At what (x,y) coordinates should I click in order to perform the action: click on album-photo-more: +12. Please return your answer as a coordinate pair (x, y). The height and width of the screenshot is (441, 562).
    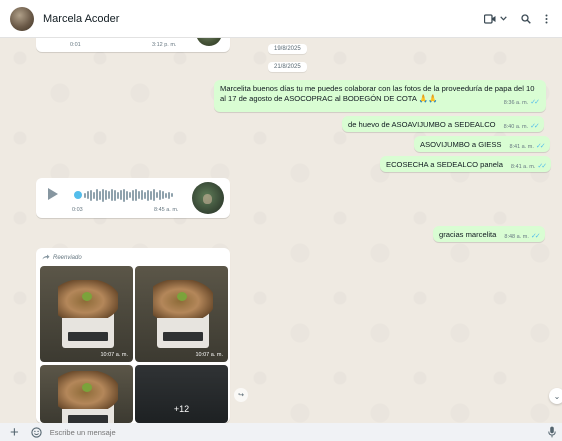
    Looking at the image, I should click on (181, 394).